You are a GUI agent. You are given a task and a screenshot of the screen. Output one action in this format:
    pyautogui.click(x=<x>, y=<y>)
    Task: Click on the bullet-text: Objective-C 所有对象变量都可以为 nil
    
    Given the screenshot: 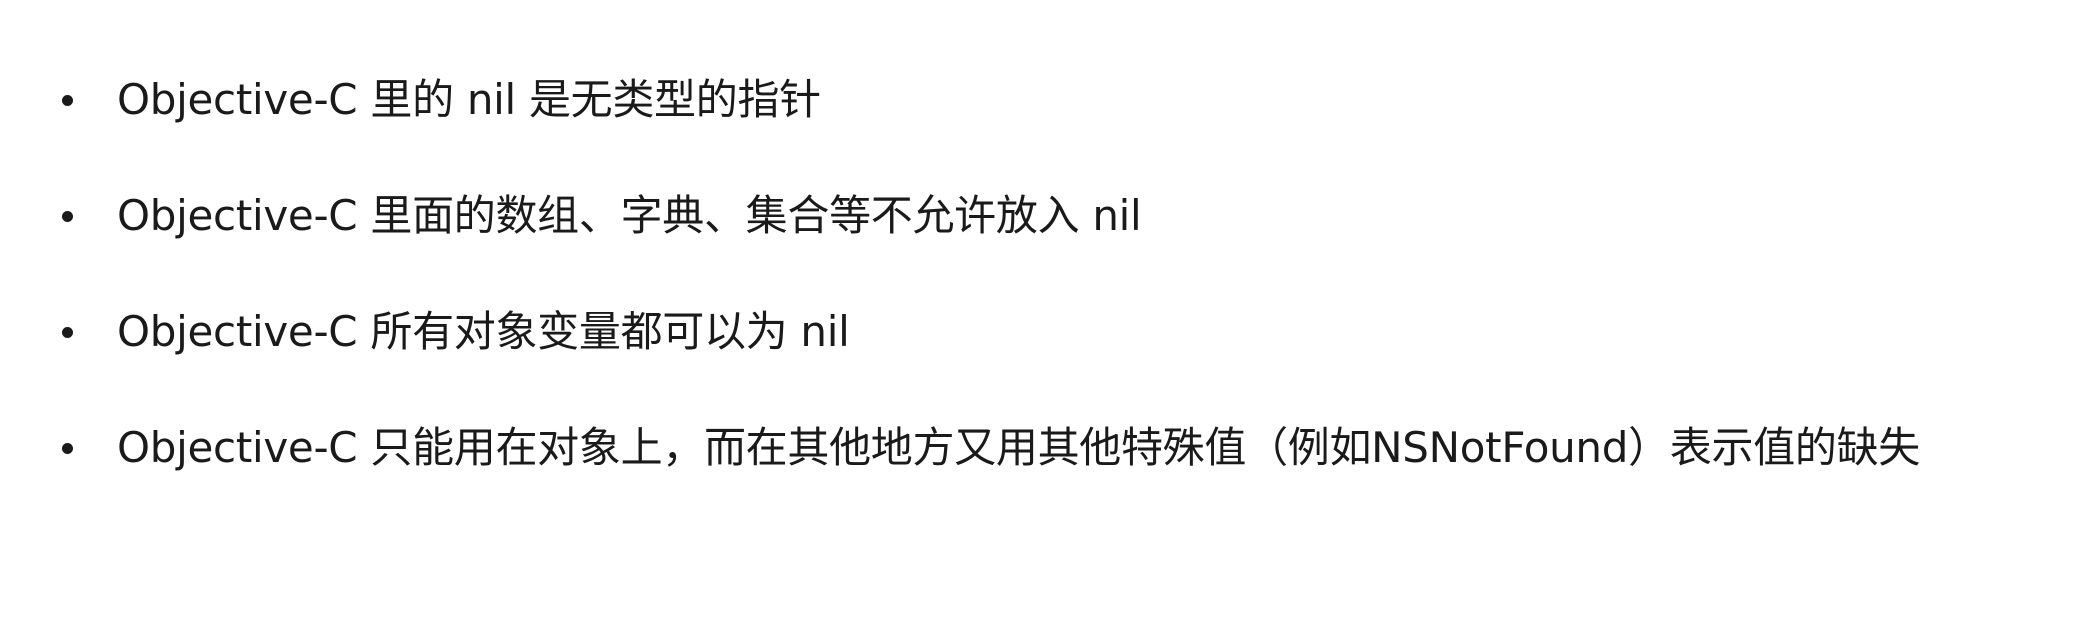 What is the action you would take?
    pyautogui.click(x=483, y=331)
    